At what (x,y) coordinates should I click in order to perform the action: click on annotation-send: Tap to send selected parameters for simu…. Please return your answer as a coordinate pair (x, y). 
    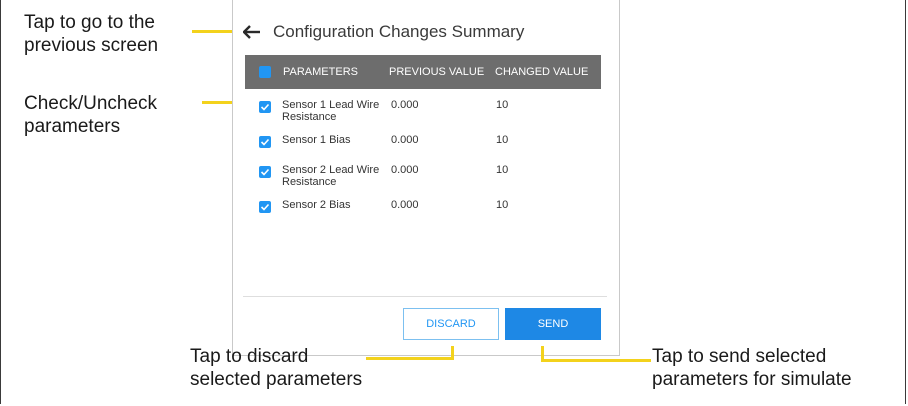
    Looking at the image, I should click on (752, 368).